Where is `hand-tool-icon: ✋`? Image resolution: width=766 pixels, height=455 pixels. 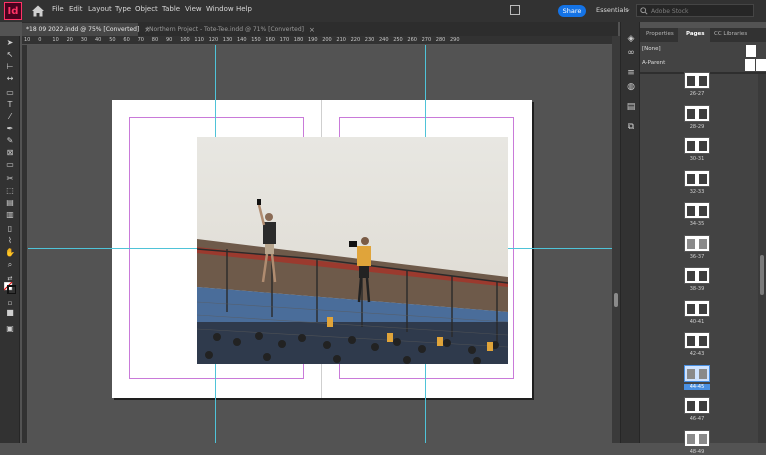
hand-tool-icon: ✋ is located at coordinates (10, 253).